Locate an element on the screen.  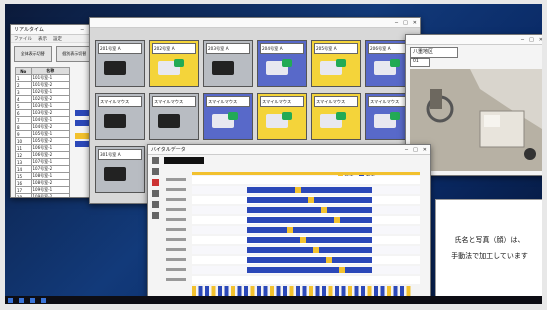
column-header: 名称 is located at coordinates (50, 71).